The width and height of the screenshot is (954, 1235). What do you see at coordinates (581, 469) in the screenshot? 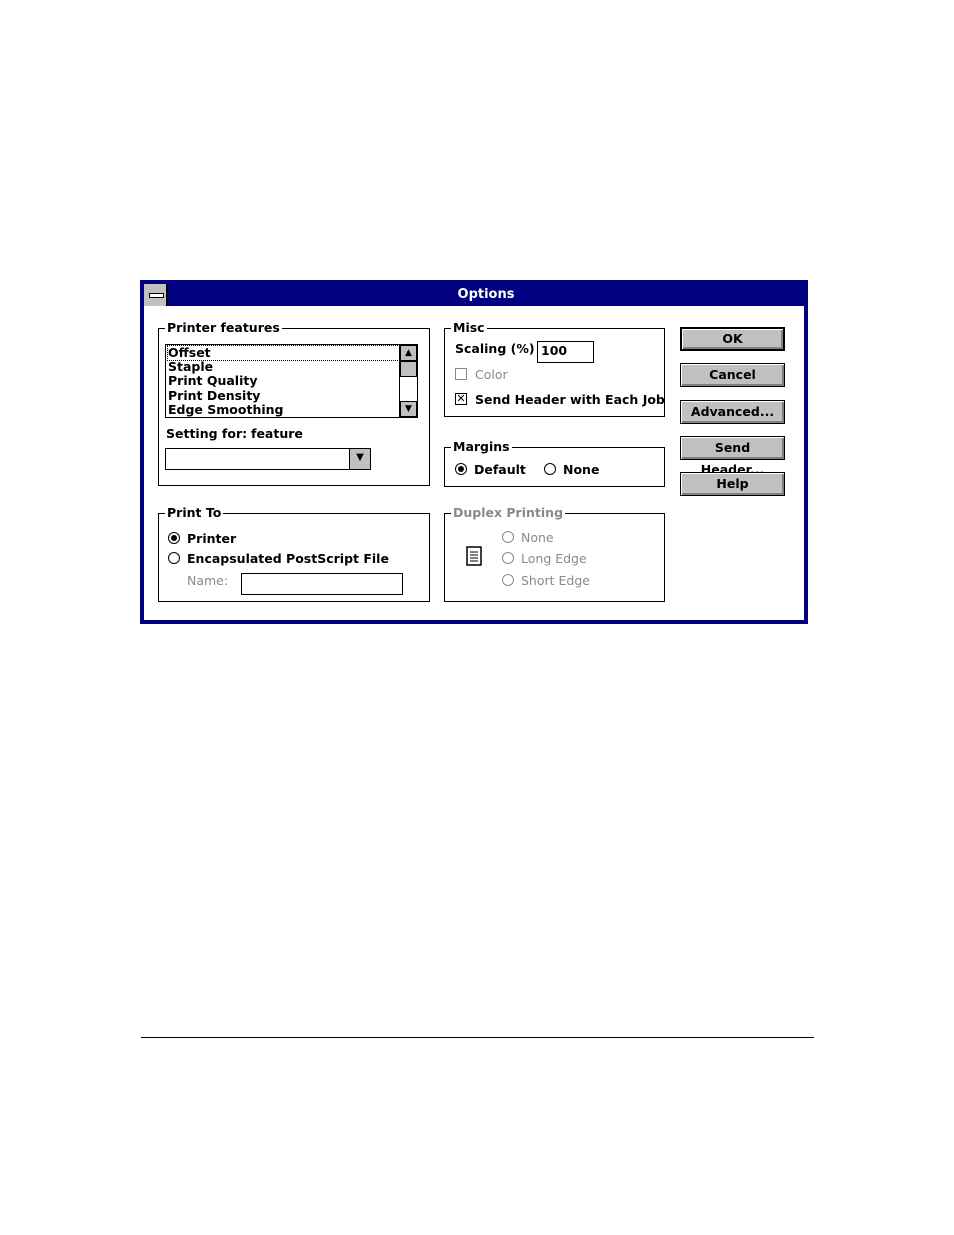
I see `radio-margins-none-label: None` at bounding box center [581, 469].